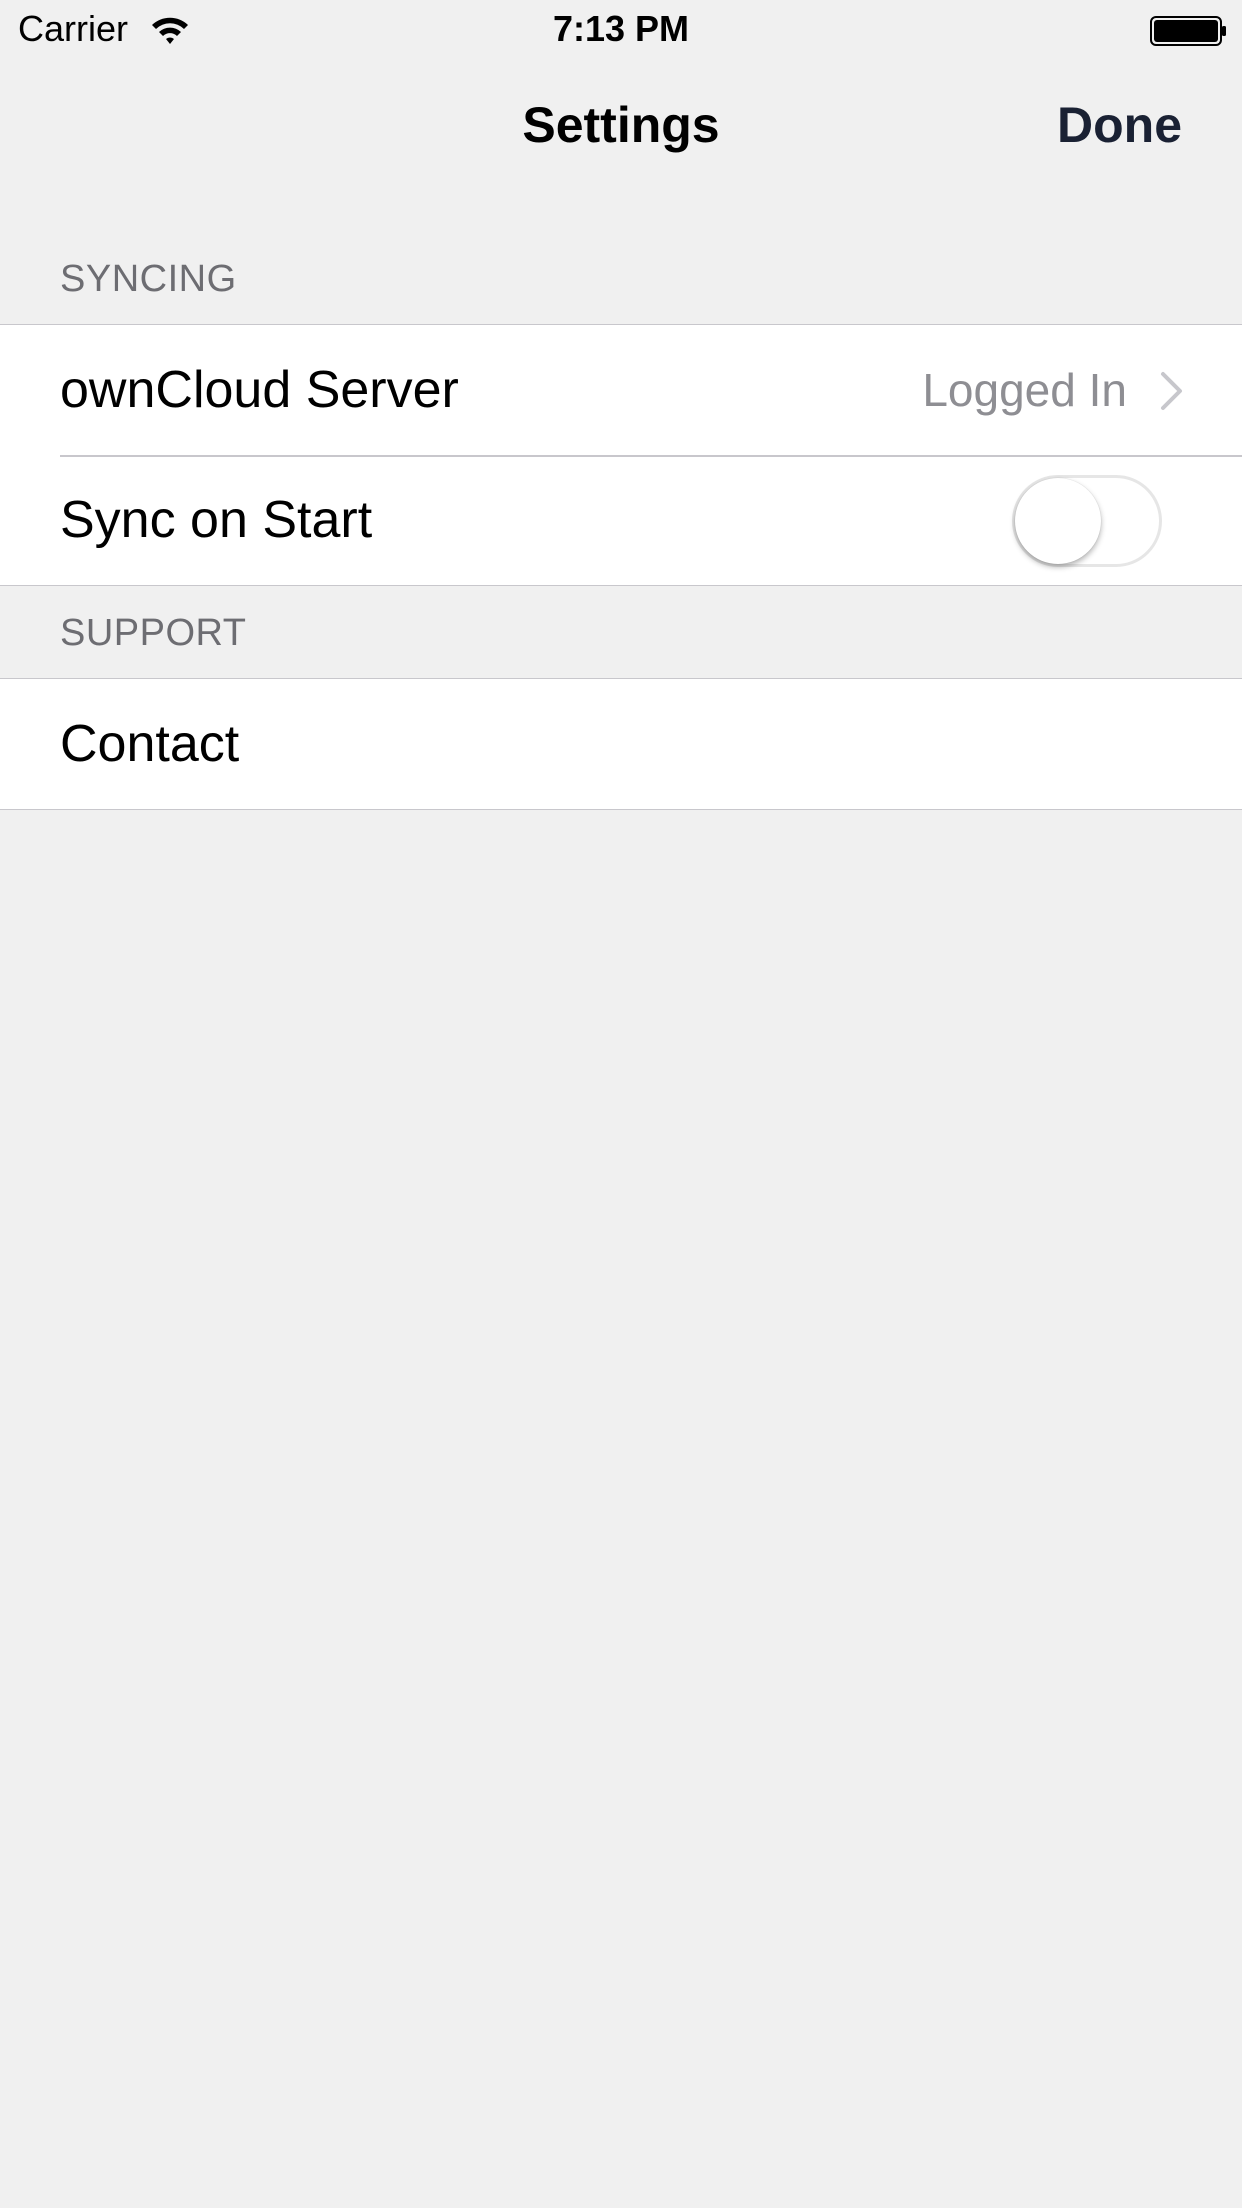 This screenshot has height=2208, width=1242. Describe the element at coordinates (148, 279) in the screenshot. I see `section-header-syncing: SYNCING` at that location.